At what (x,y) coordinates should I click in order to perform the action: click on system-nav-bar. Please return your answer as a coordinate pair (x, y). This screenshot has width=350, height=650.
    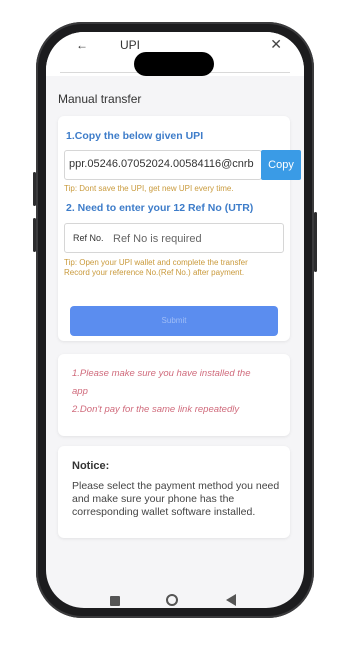
    Looking at the image, I should click on (175, 593).